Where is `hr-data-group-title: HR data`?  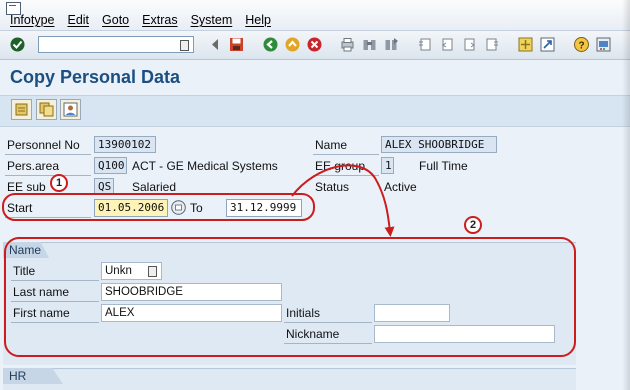 hr-data-group-title: HR data is located at coordinates (33, 376).